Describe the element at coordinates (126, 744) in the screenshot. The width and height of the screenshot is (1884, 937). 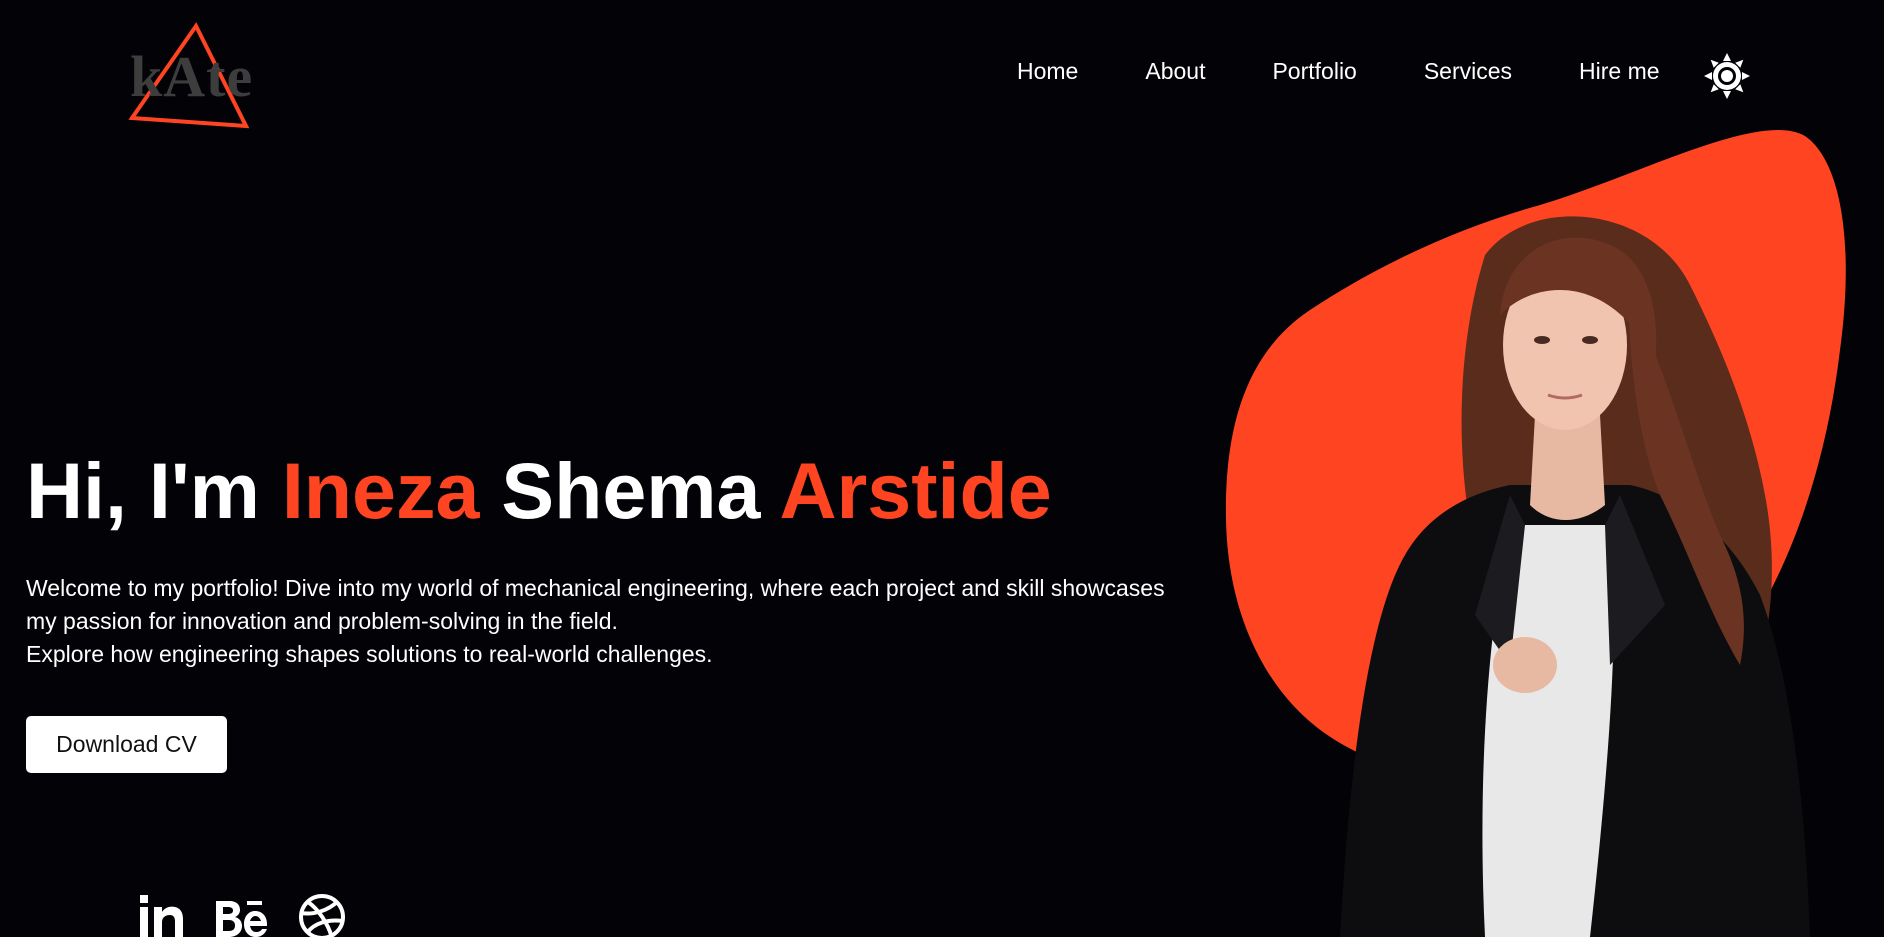
I see `download-cv-button: Download CV` at that location.